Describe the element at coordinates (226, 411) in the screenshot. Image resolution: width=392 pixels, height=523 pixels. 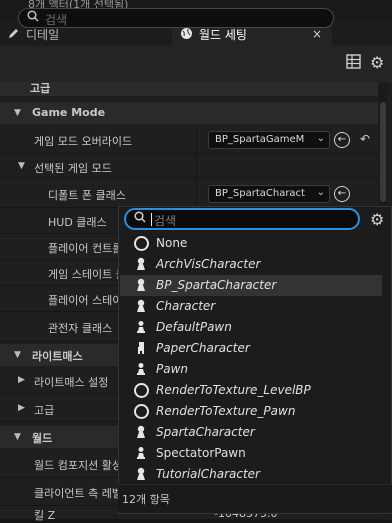
I see `class-list-item-label: RenderToTexture_Pawn` at that location.